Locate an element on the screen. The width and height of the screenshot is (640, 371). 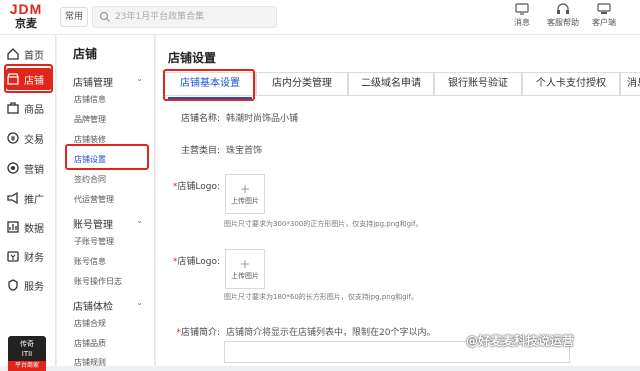
logo1-hint: 图片尺寸要求为300*300的正方形图片，仅支持jpg,png和gif。 is located at coordinates (323, 224).